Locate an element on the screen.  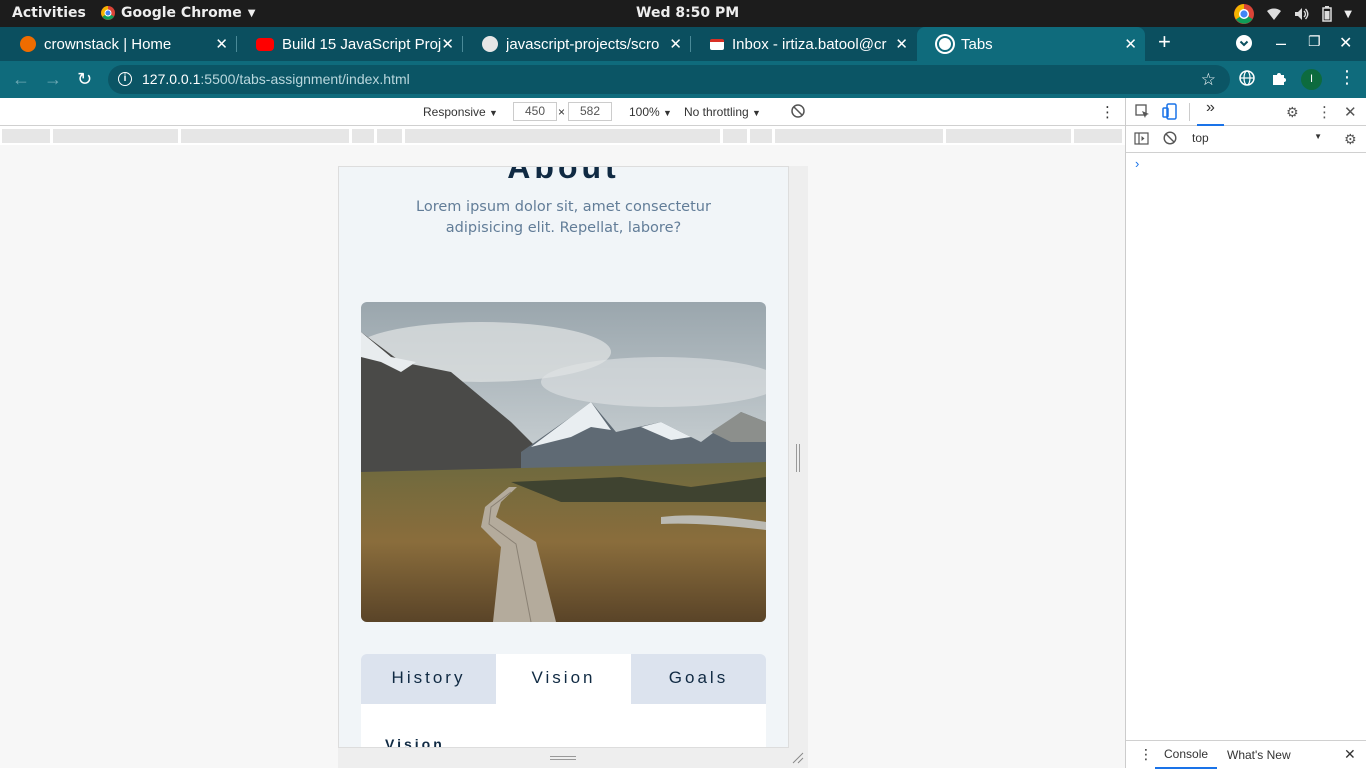
browser-tab-github: javascript-projects/scro ✕ is located at coordinates (576, 44).